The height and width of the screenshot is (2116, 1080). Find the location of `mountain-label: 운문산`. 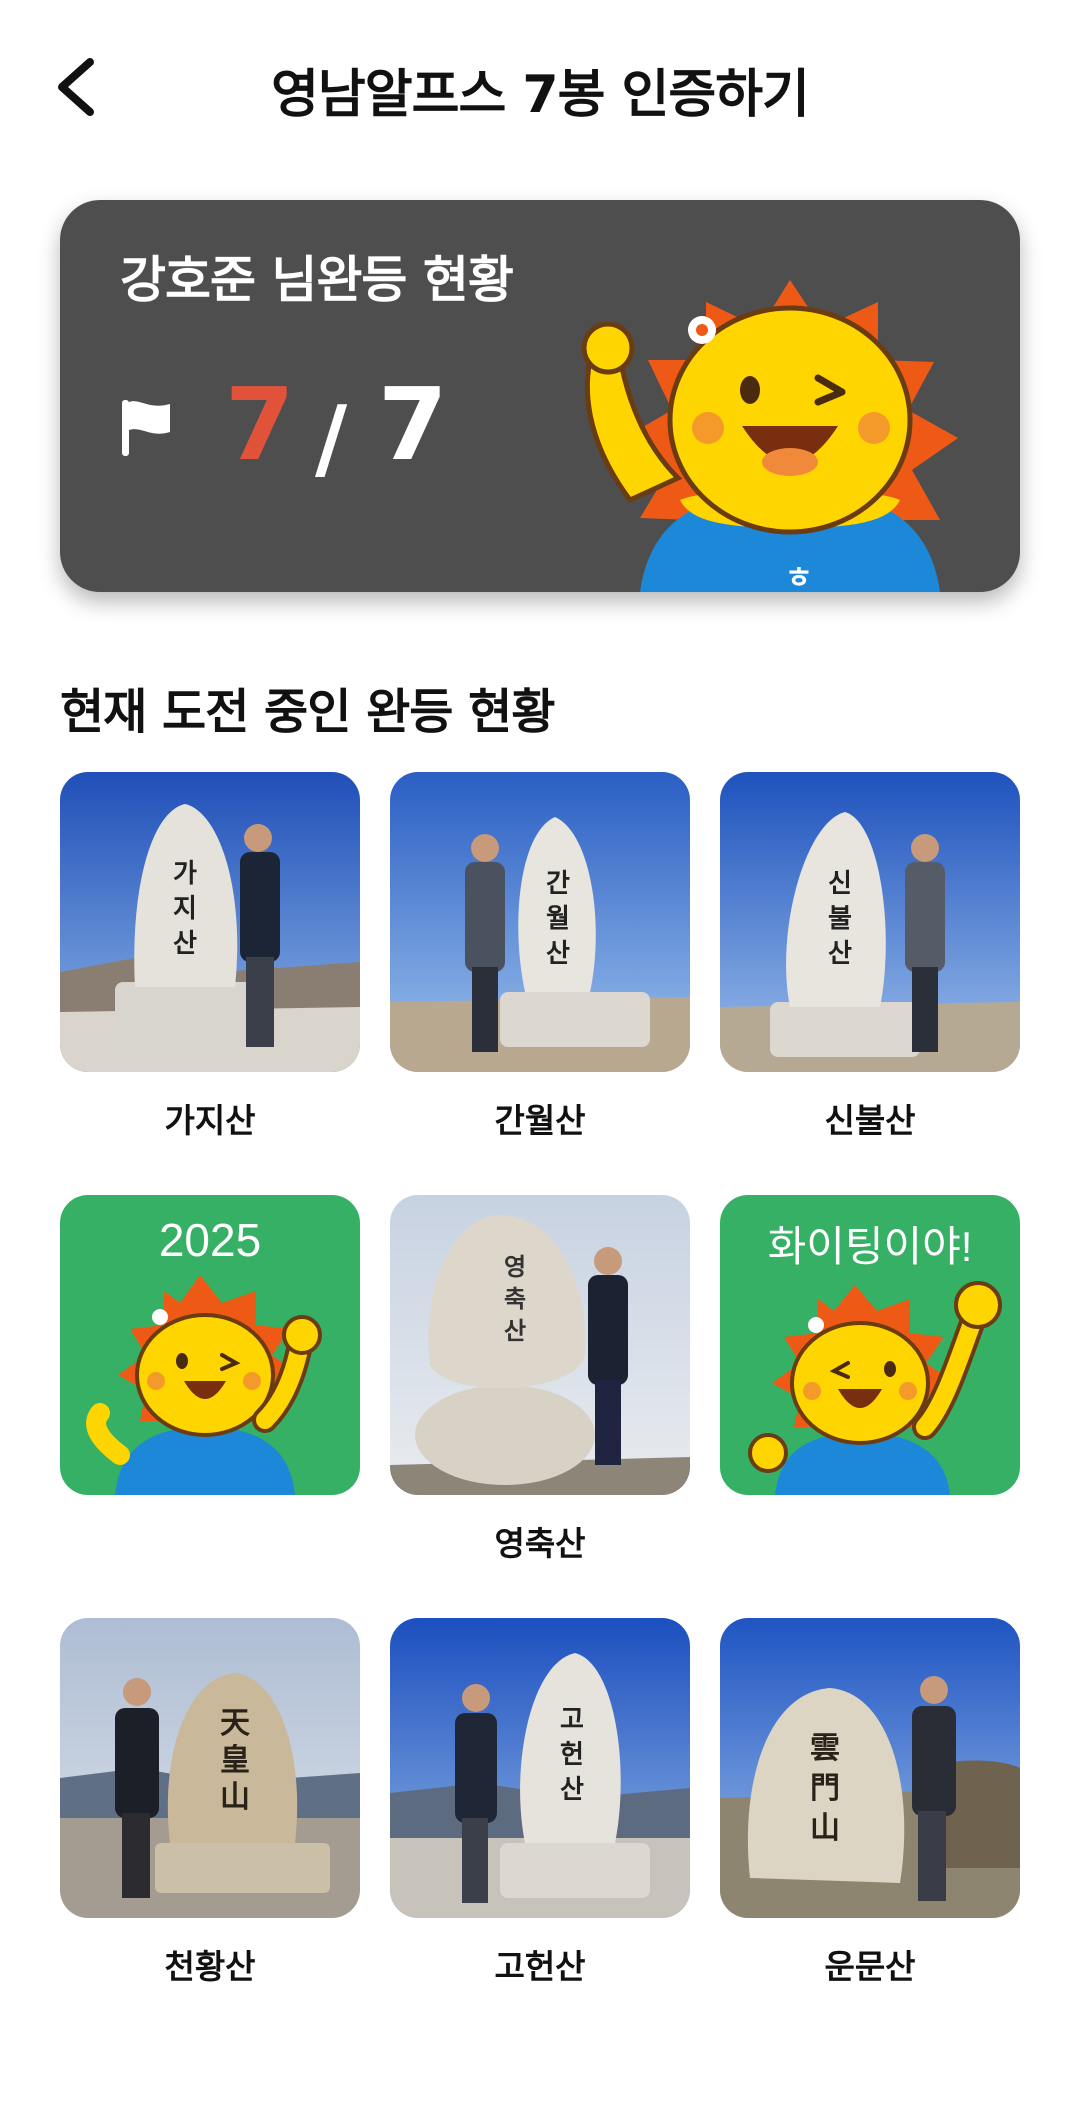

mountain-label: 운문산 is located at coordinates (870, 1966).